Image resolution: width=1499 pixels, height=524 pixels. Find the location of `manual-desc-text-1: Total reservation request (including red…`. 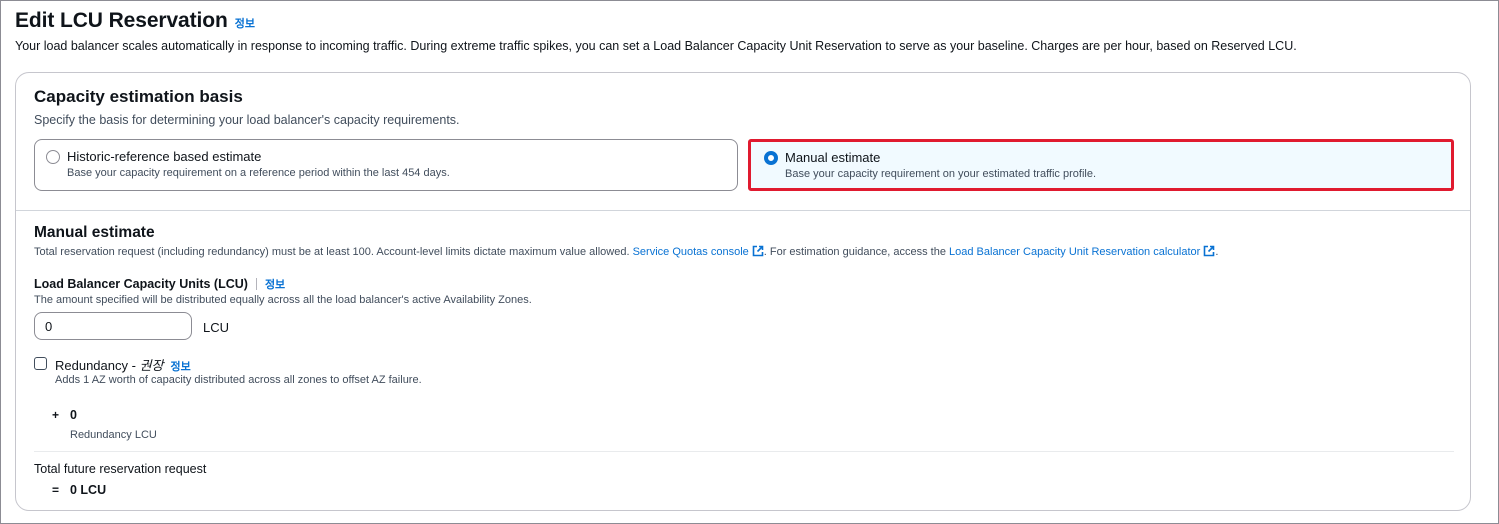

manual-desc-text-1: Total reservation request (including red… is located at coordinates (333, 252).